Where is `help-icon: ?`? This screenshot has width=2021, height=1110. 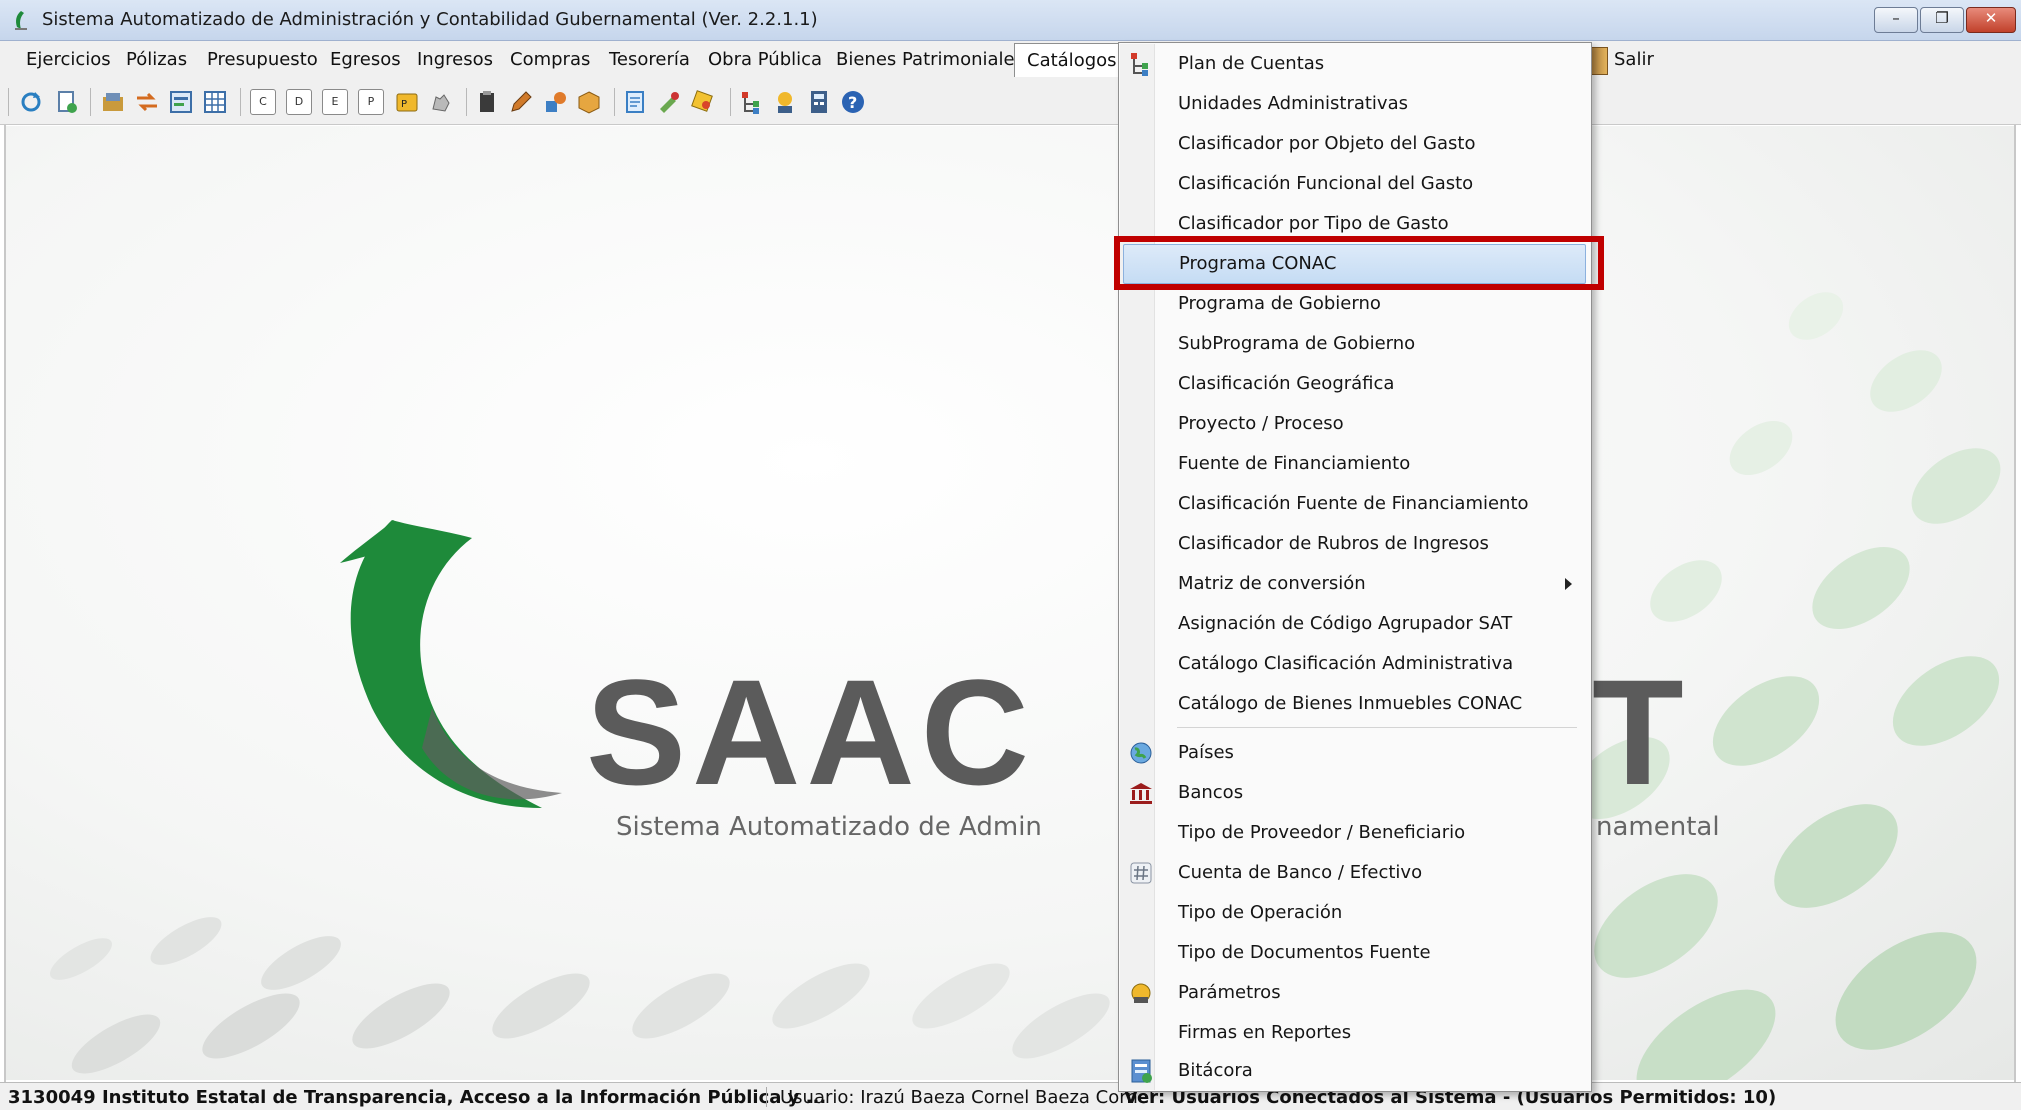
help-icon: ? is located at coordinates (853, 102).